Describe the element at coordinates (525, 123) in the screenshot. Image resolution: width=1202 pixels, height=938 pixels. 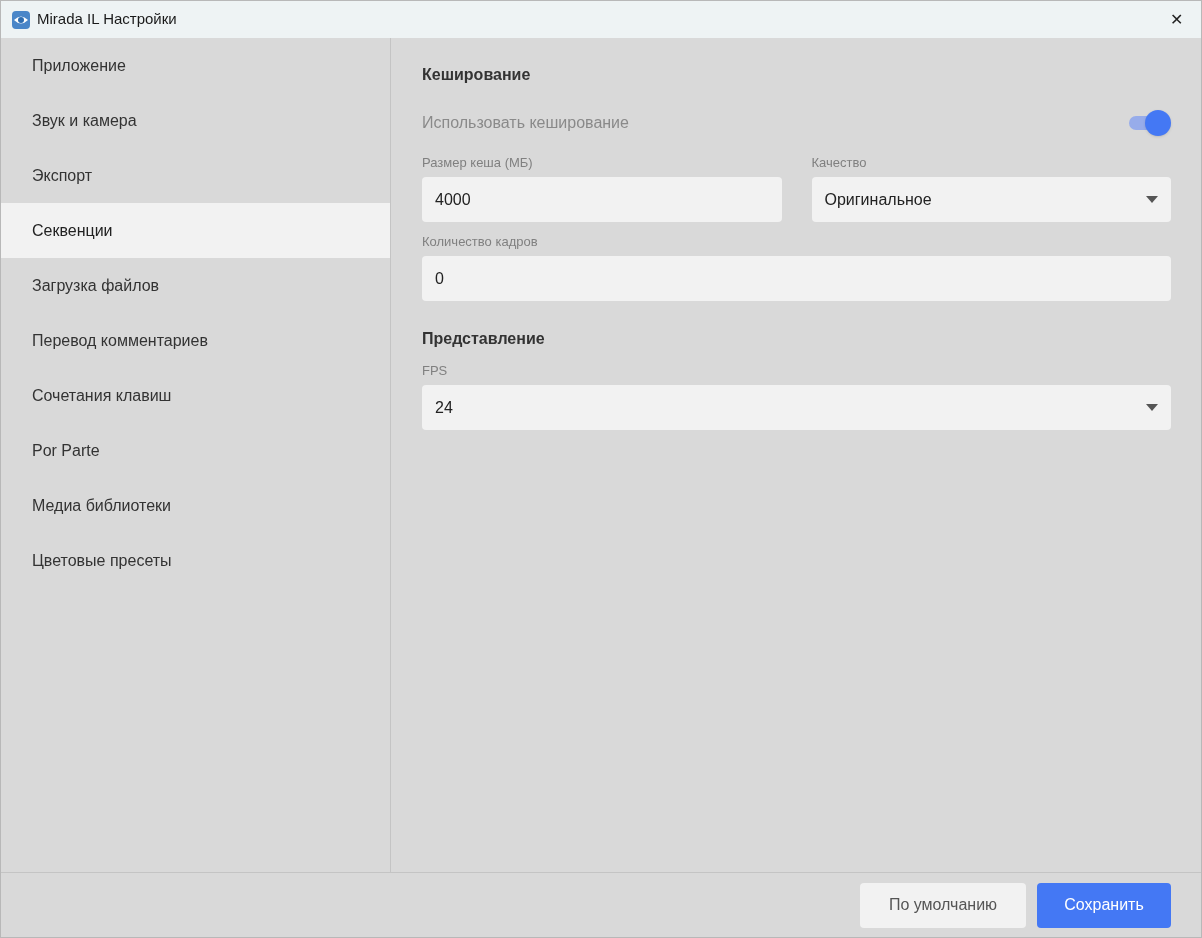
I see `toggle-label: Использовать кеширование` at that location.